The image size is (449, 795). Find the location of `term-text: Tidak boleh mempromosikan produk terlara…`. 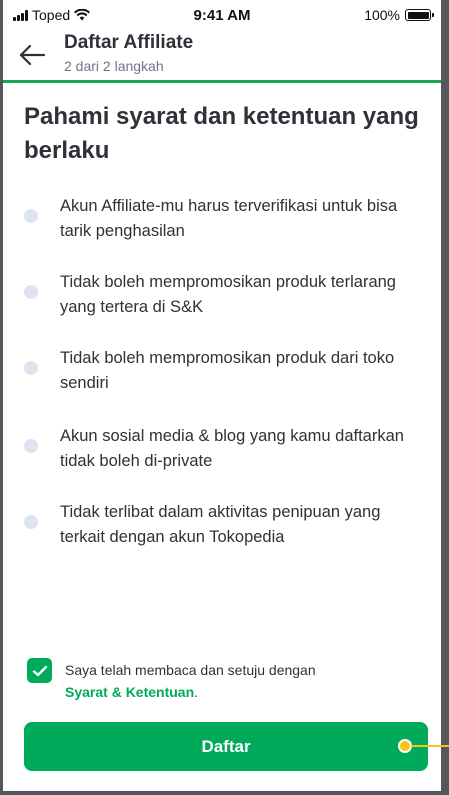

term-text: Tidak boleh mempromosikan produk terlara… is located at coordinates (228, 294).